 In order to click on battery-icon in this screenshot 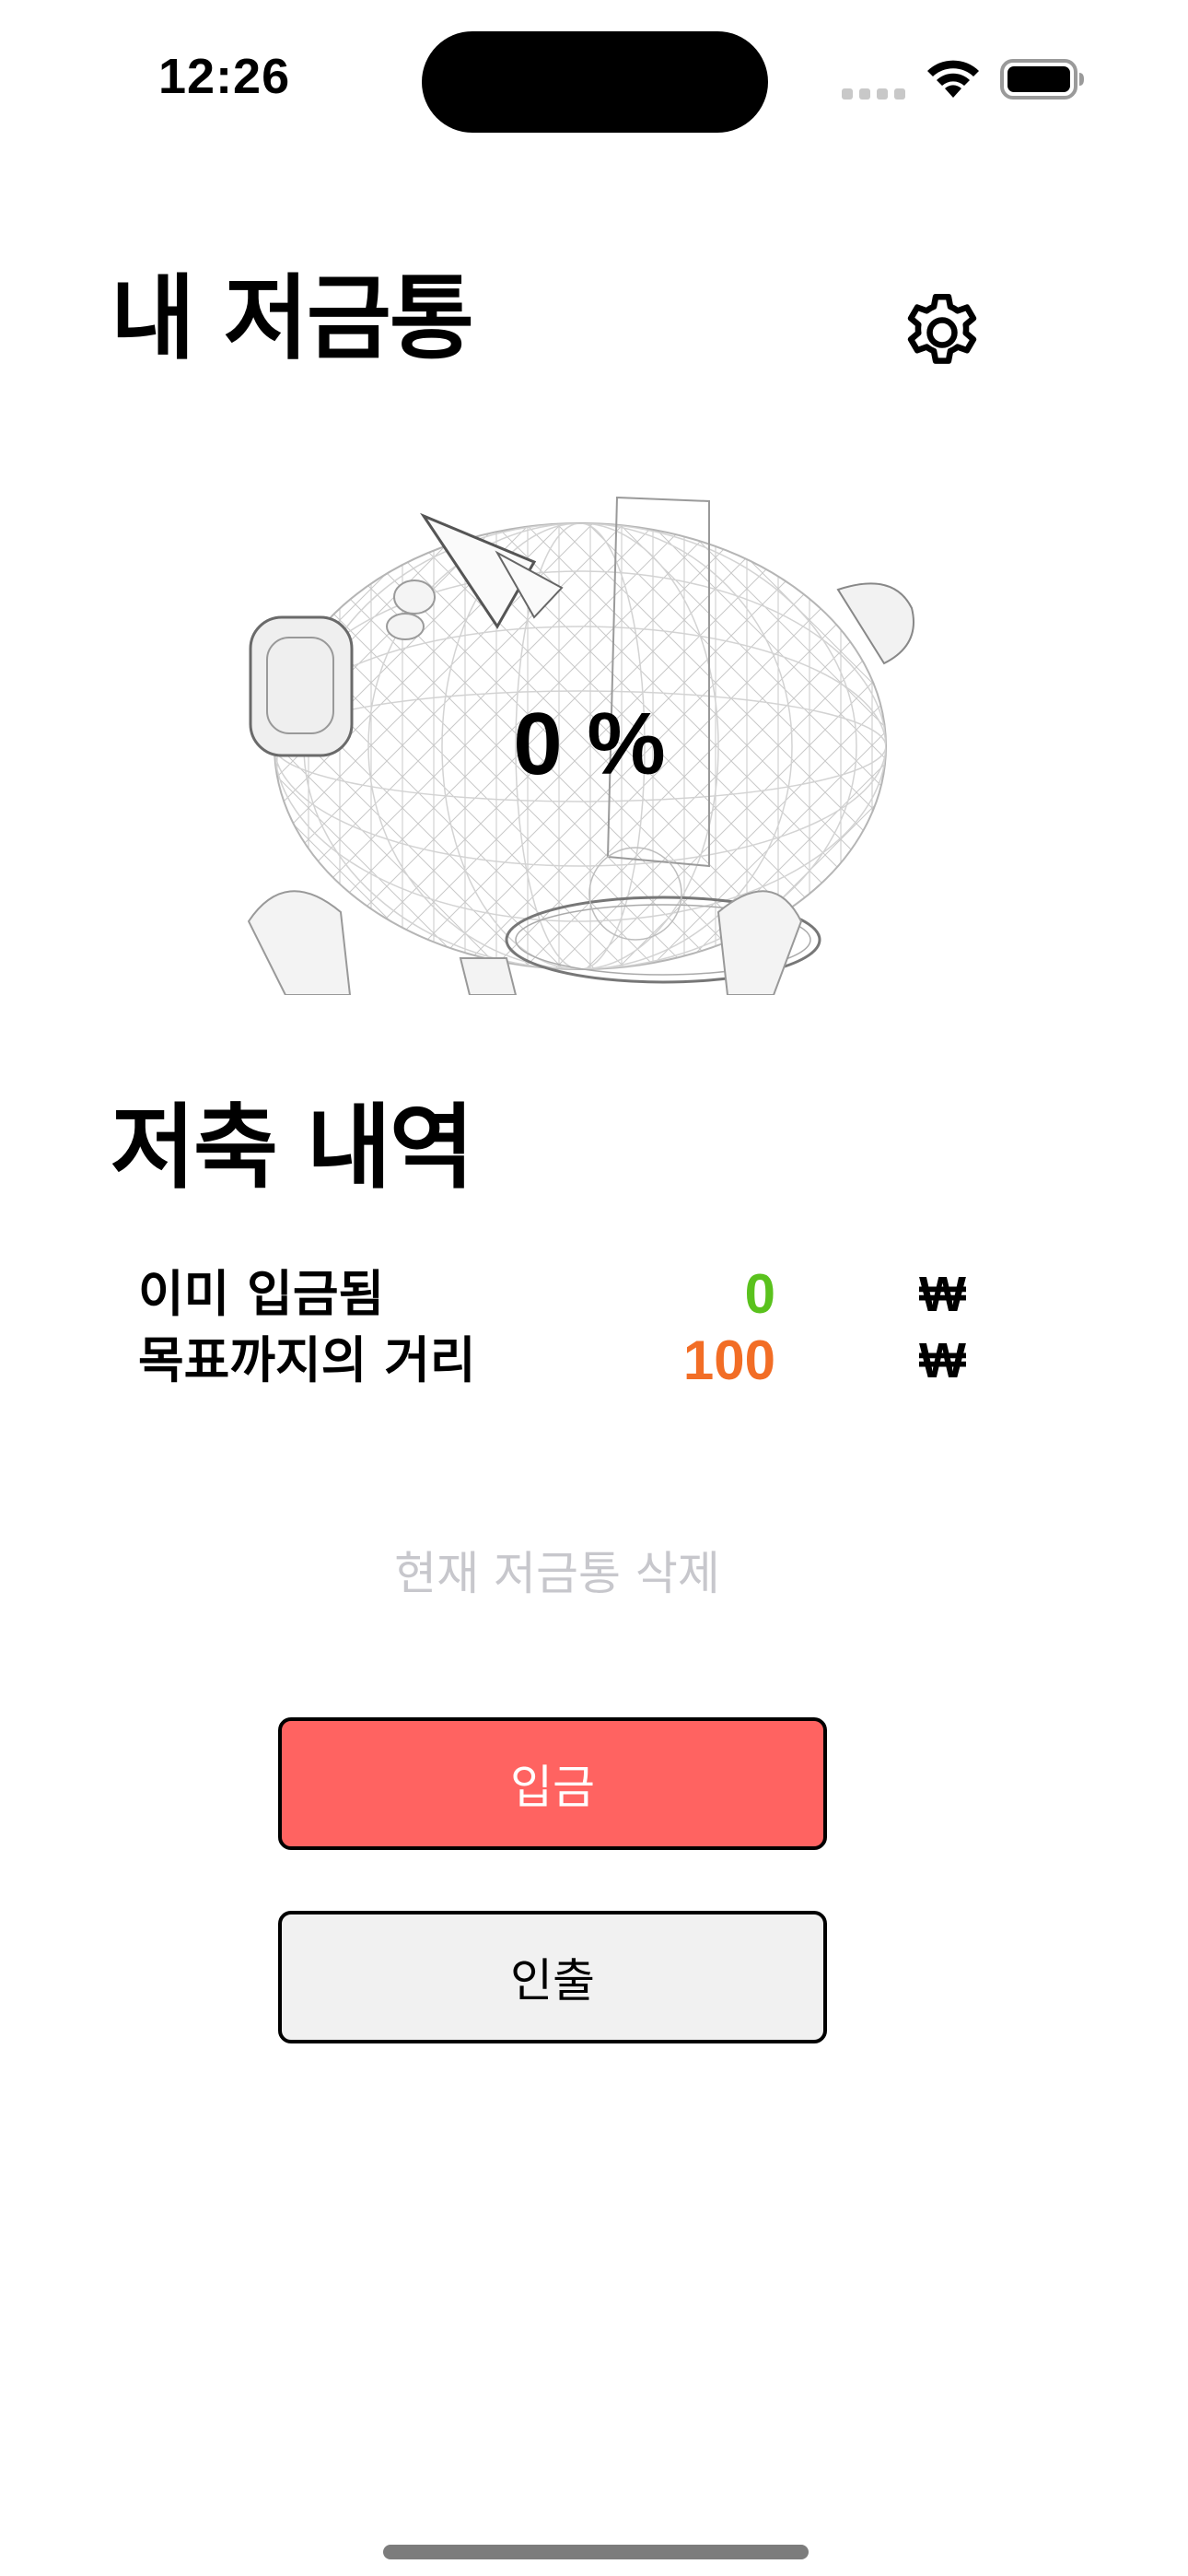, I will do `click(1042, 79)`.